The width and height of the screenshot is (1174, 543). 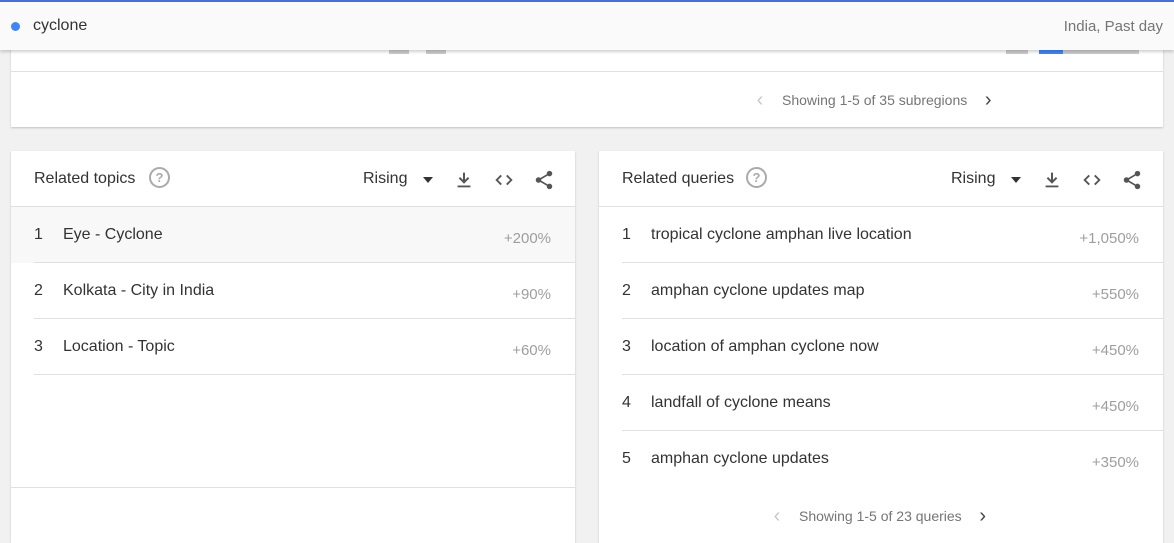 I want to click on subregion-pagination: ‹ Showing 1-5 of 35 subregions ›, so click(x=874, y=100).